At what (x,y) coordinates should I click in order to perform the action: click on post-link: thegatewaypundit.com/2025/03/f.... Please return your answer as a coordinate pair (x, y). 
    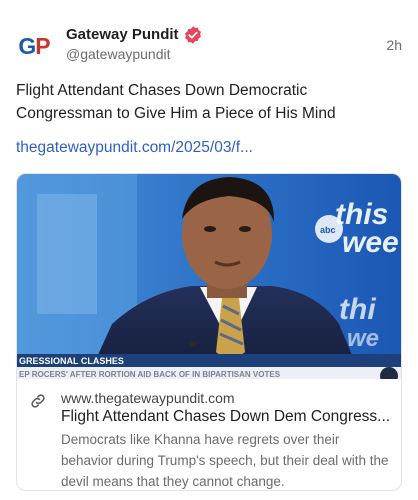
    Looking at the image, I should click on (134, 148).